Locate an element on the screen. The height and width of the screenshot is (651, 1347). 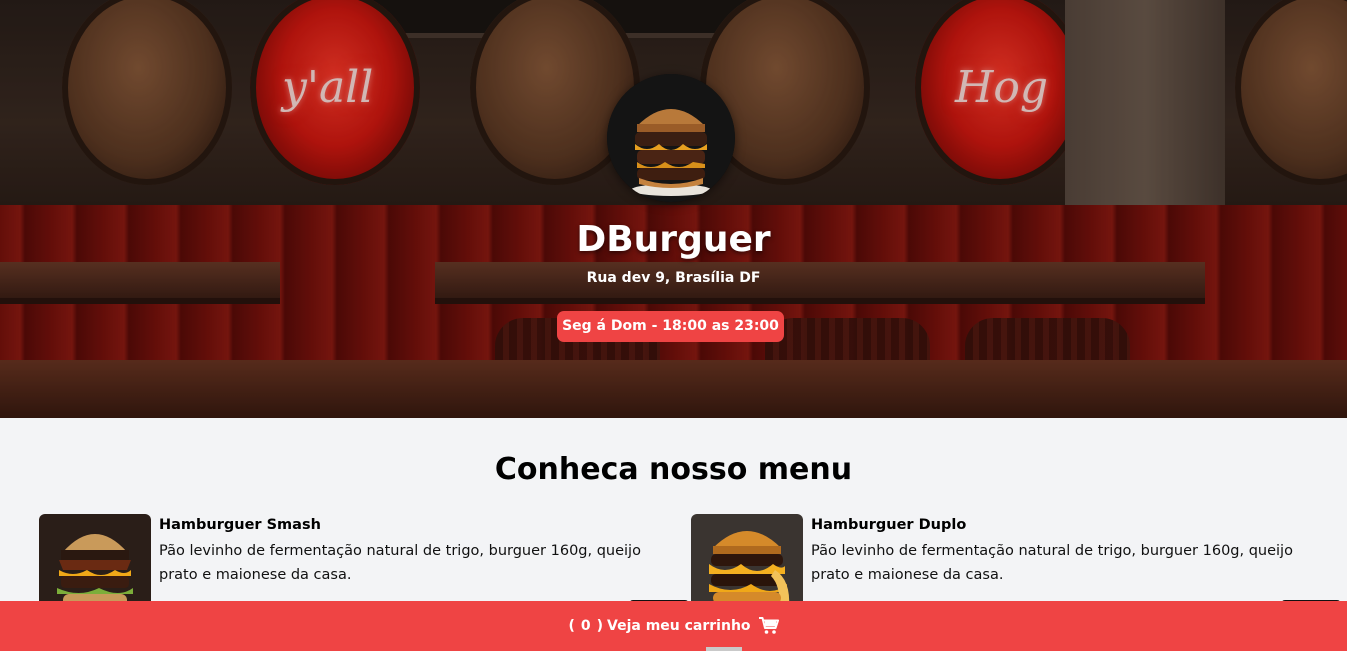
menu-title: Conheca nosso menu is located at coordinates (673, 469).